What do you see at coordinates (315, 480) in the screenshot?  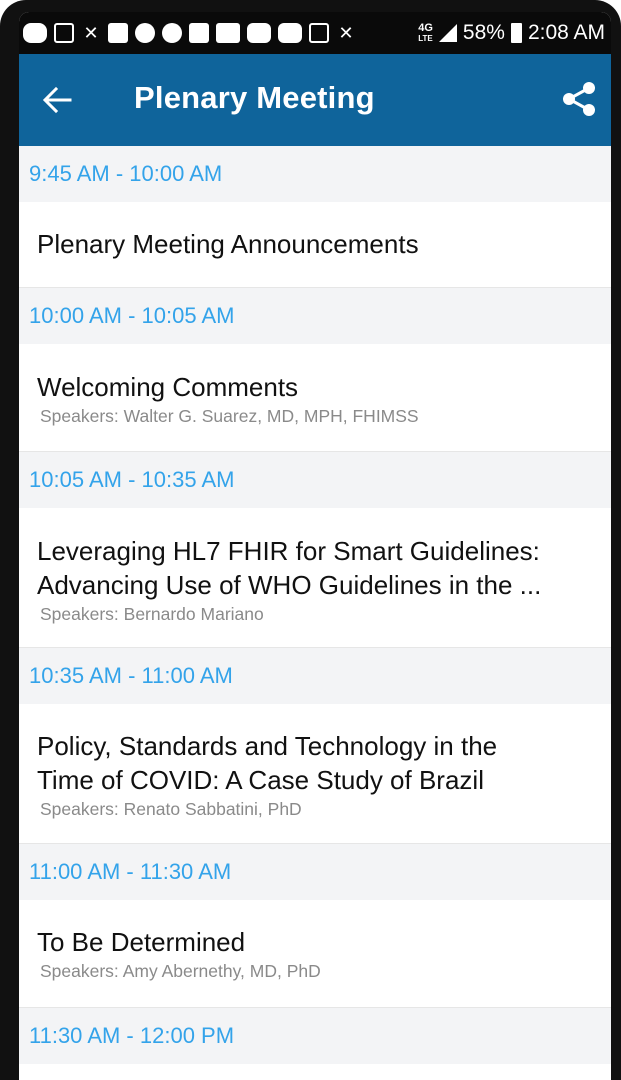 I see `time-slot-header: 10:05 AM - 10:35 AM` at bounding box center [315, 480].